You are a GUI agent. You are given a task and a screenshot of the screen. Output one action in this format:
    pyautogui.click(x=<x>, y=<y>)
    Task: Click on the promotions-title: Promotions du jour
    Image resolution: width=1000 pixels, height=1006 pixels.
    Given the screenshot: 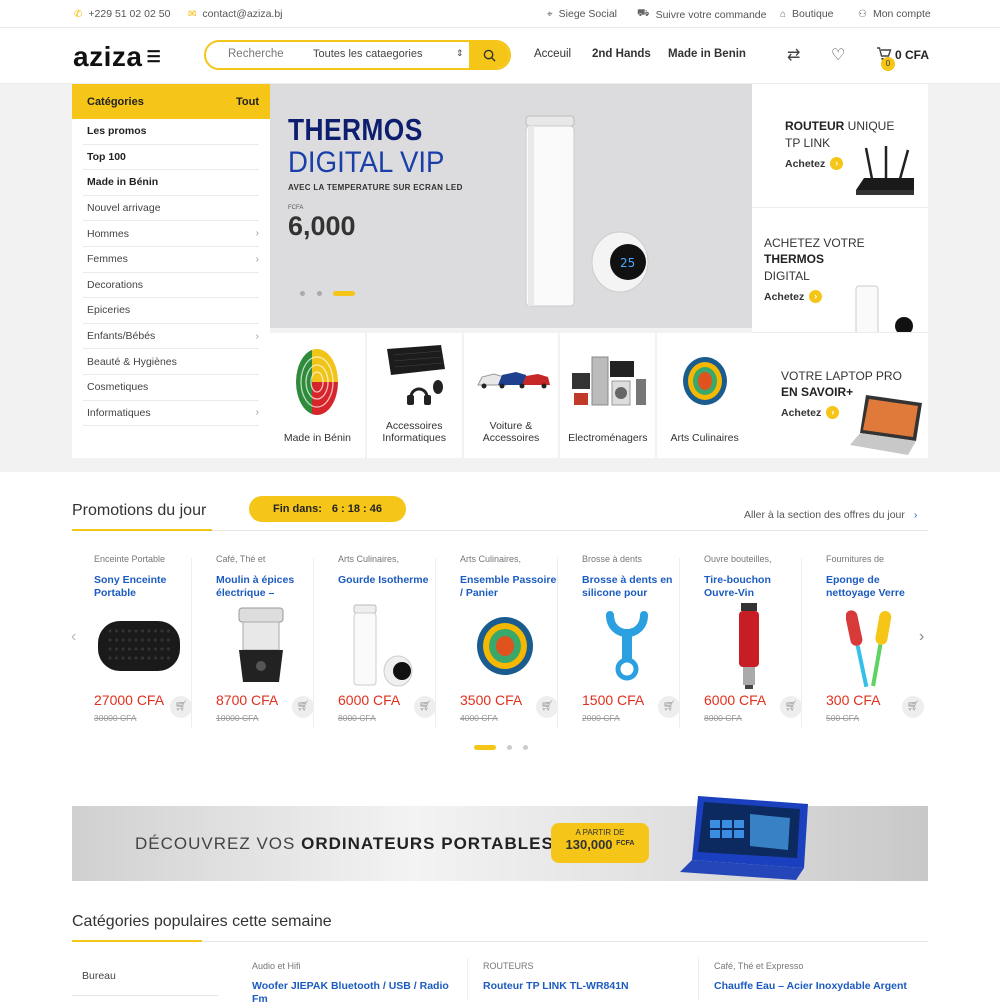 What is the action you would take?
    pyautogui.click(x=139, y=510)
    